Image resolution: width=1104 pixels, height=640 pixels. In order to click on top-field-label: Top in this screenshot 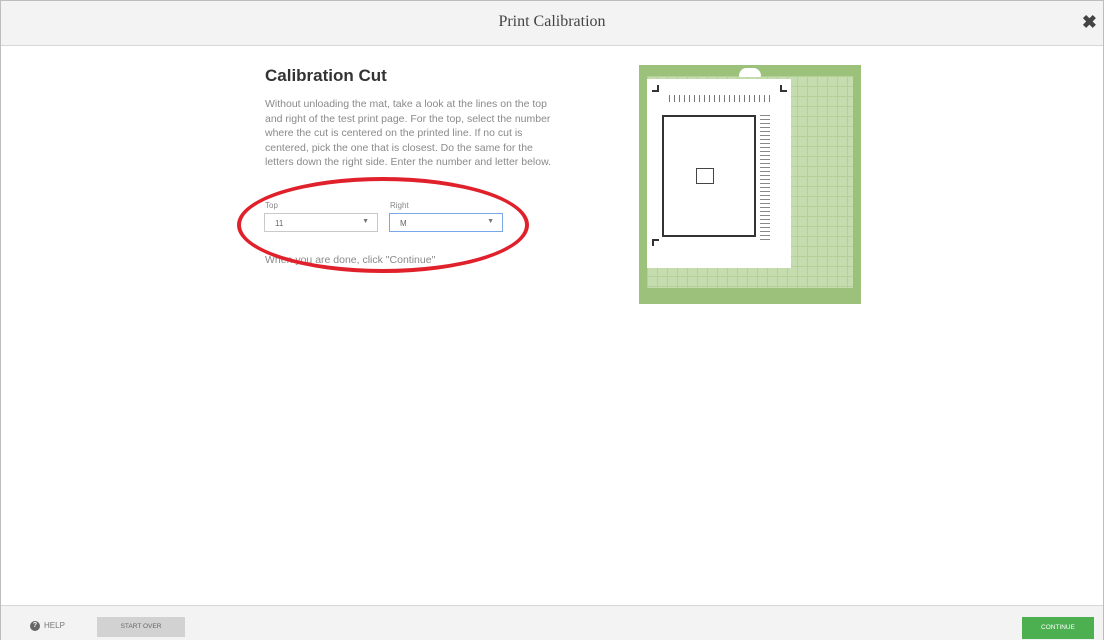, I will do `click(271, 205)`.